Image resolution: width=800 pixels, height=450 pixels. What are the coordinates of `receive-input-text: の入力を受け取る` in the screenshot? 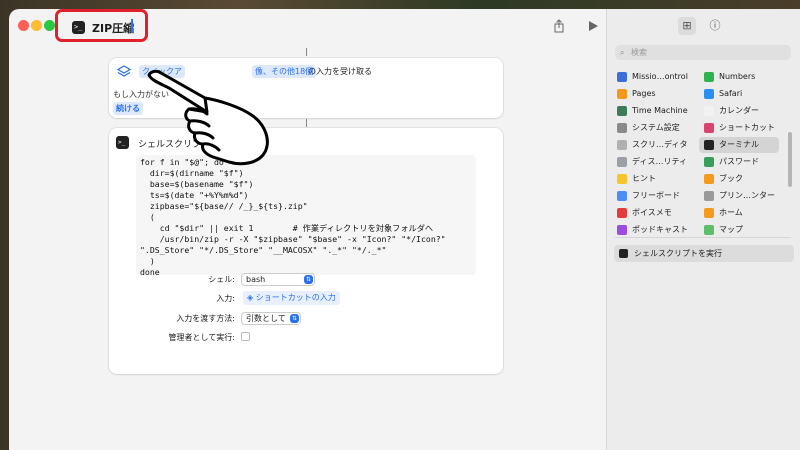 It's located at (340, 71).